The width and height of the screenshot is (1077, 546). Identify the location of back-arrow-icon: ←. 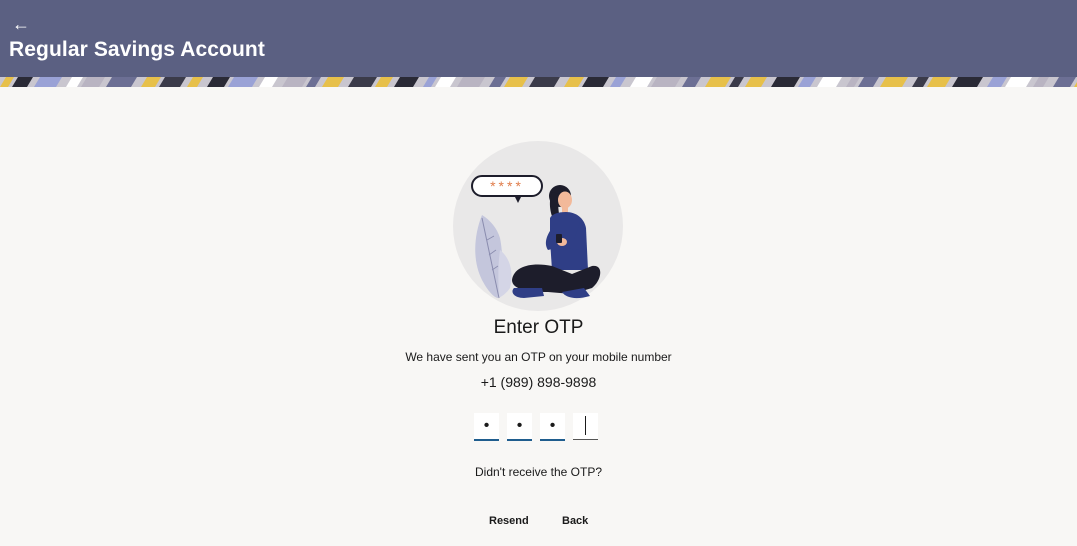
(22, 24).